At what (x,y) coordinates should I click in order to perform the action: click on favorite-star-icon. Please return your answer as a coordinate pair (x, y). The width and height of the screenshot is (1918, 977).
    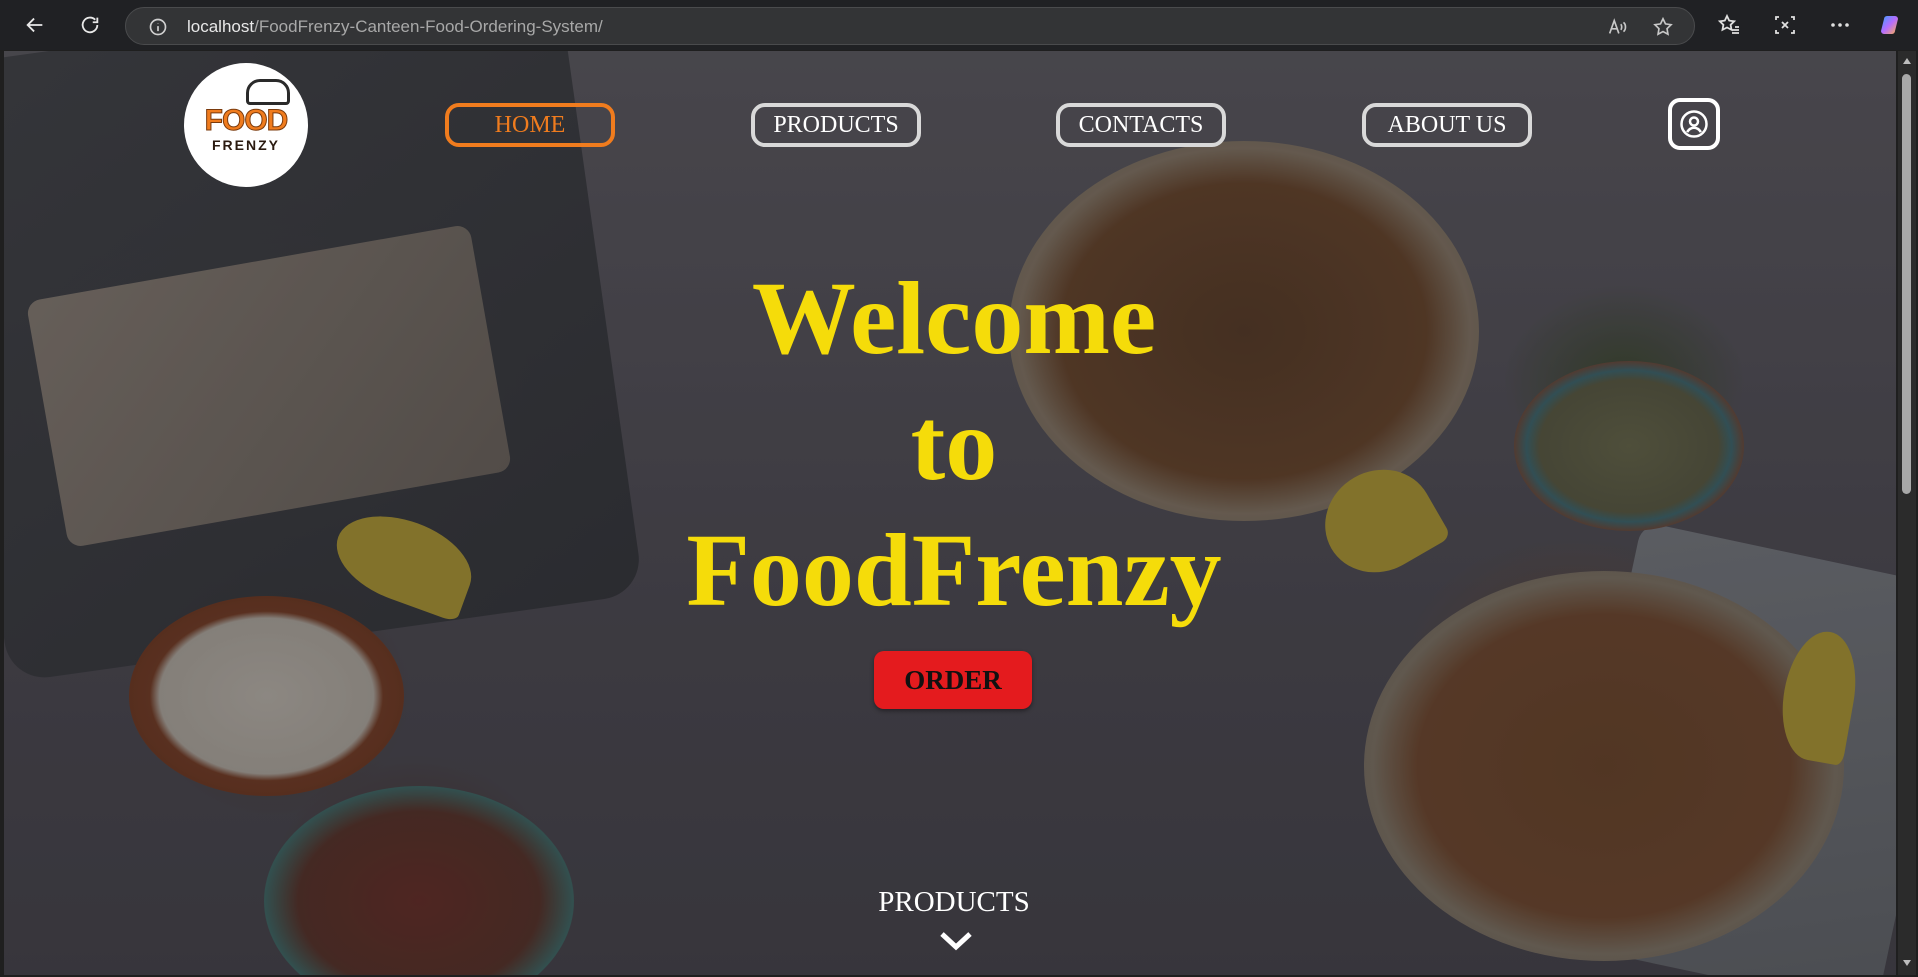
    Looking at the image, I should click on (1663, 27).